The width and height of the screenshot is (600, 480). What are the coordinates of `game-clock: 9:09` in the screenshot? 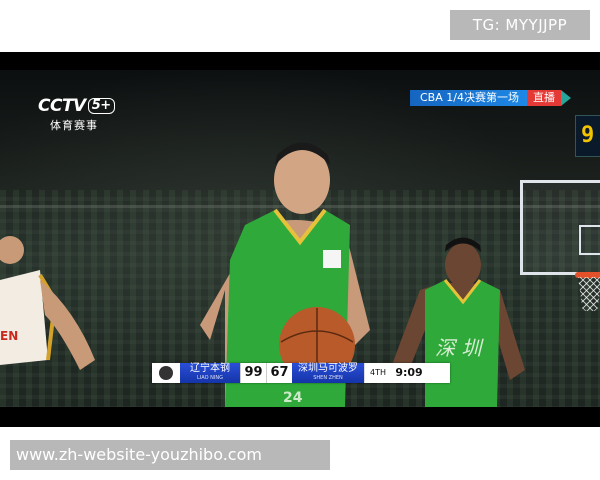 It's located at (409, 373).